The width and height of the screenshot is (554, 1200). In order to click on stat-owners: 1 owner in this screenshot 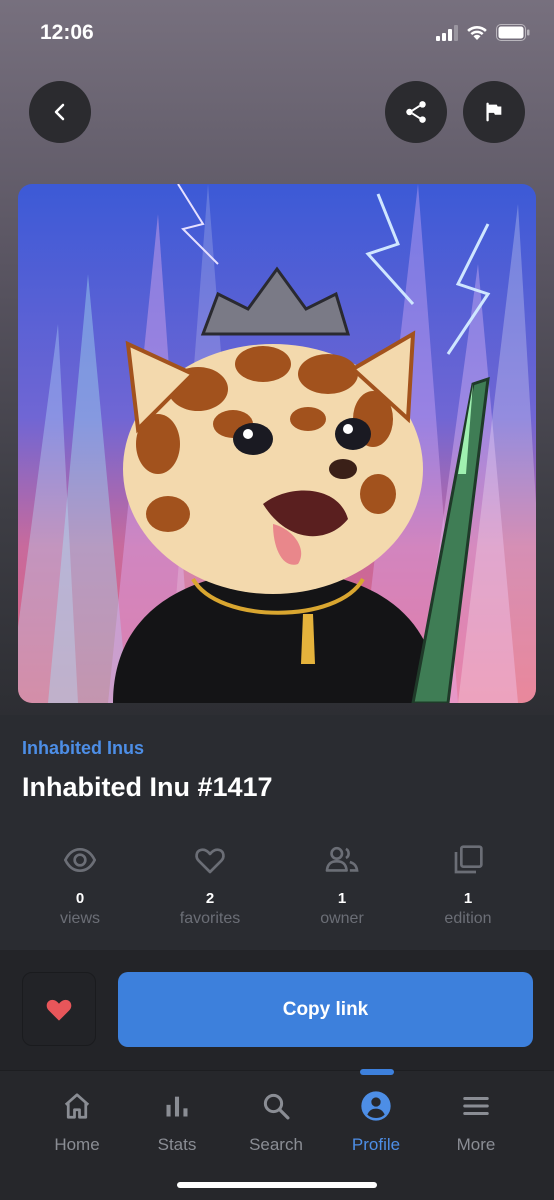, I will do `click(342, 884)`.